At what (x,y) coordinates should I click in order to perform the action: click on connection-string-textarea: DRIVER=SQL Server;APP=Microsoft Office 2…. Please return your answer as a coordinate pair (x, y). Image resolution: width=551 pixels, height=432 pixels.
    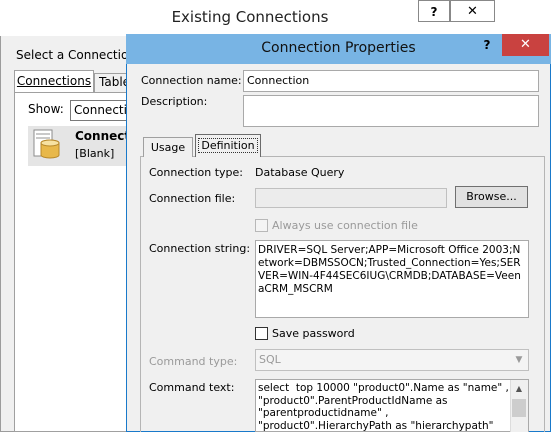
    Looking at the image, I should click on (392, 279).